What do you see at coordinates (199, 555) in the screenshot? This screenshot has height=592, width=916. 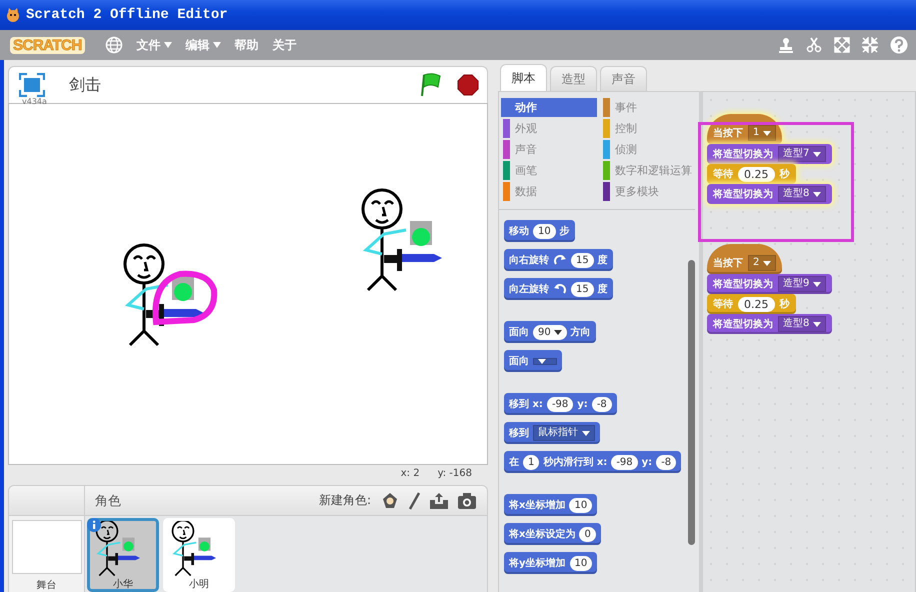 I see `sprite-tile: 小明` at bounding box center [199, 555].